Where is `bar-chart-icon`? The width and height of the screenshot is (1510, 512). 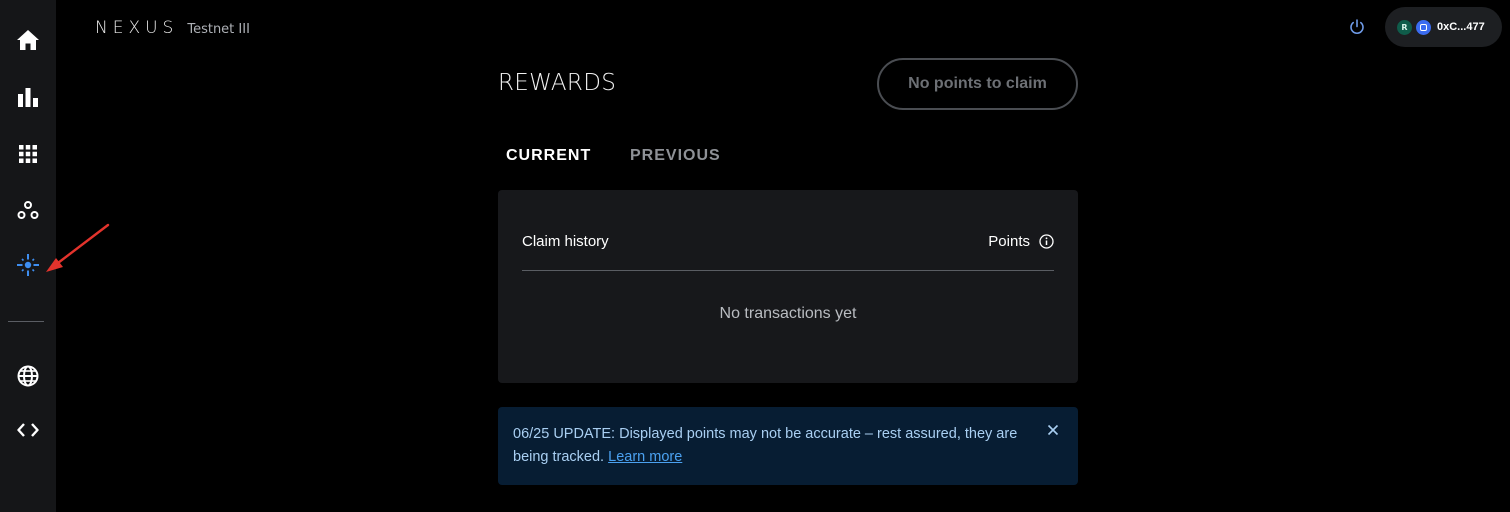 bar-chart-icon is located at coordinates (28, 97).